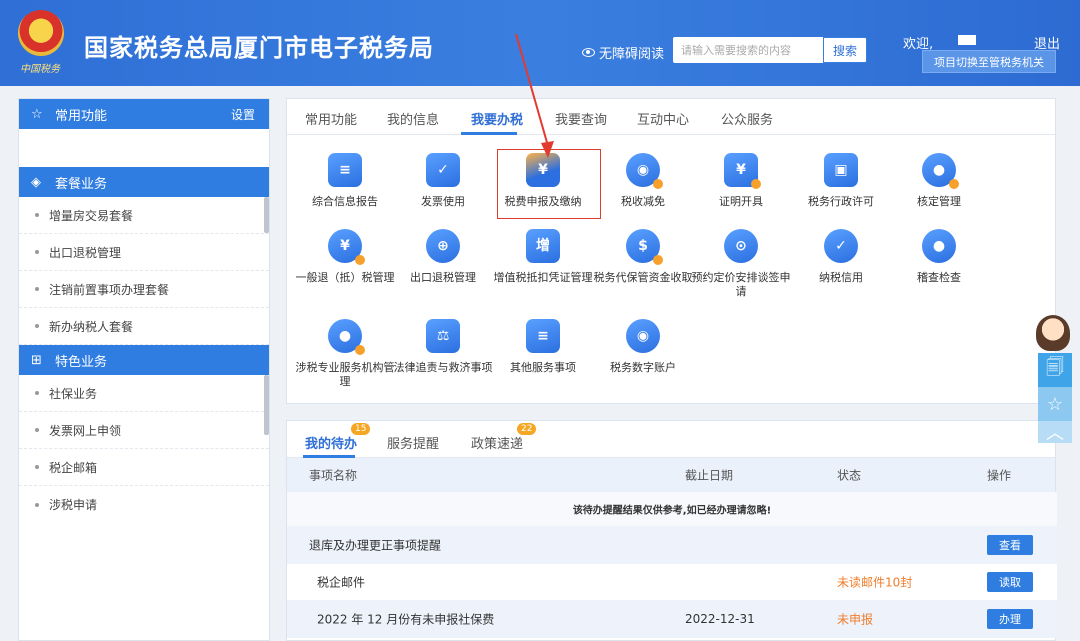  What do you see at coordinates (672, 511) in the screenshot?
I see `notice-text: 该待办提醒结果仅供参考,如已经办理请忽略!` at bounding box center [672, 511].